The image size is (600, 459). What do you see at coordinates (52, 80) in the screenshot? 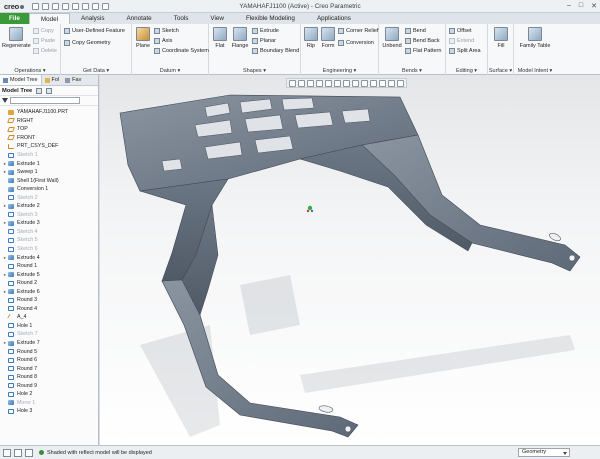
I see `tab-folder-browser: Fol` at bounding box center [52, 80].